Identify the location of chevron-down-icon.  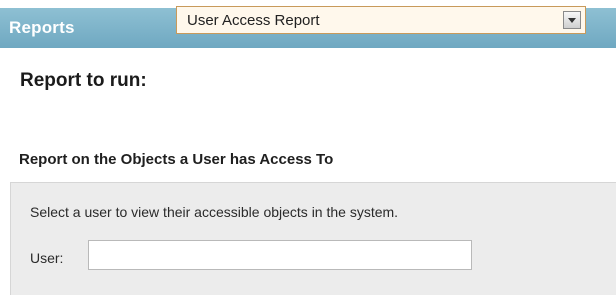
(572, 20).